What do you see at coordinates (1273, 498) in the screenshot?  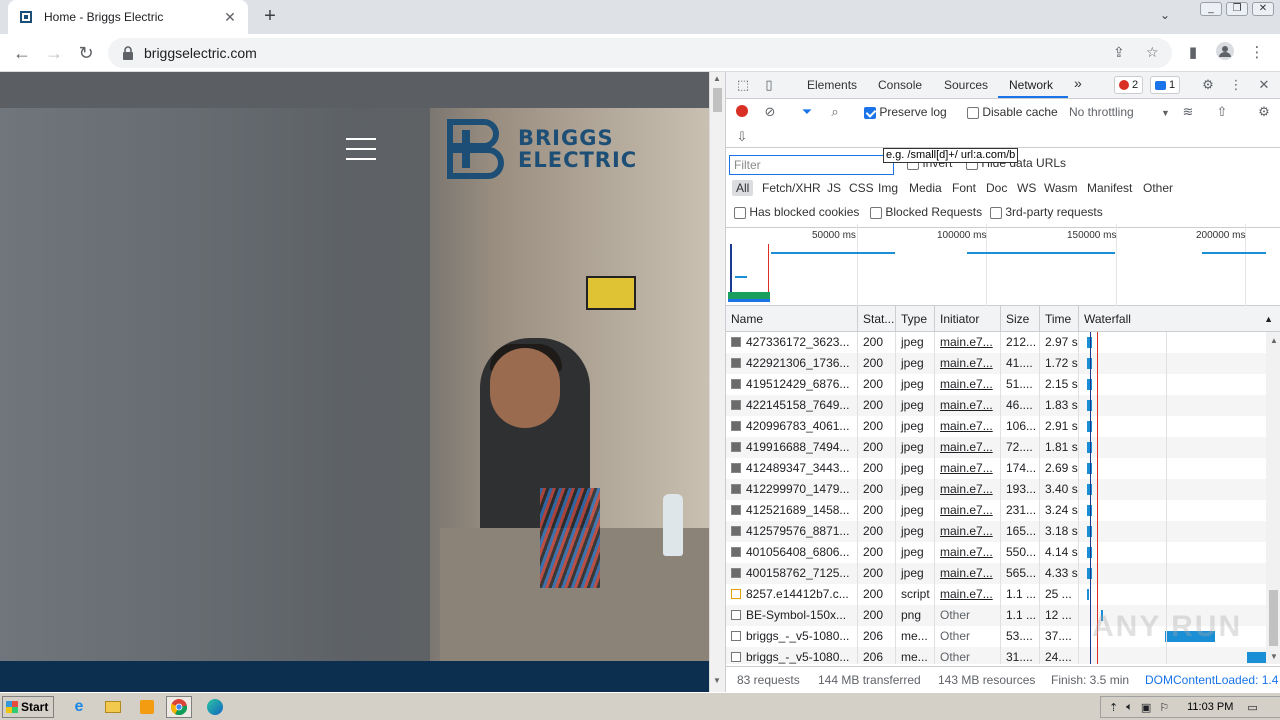 I see `network-table-scrollbar: ▲ ▼` at bounding box center [1273, 498].